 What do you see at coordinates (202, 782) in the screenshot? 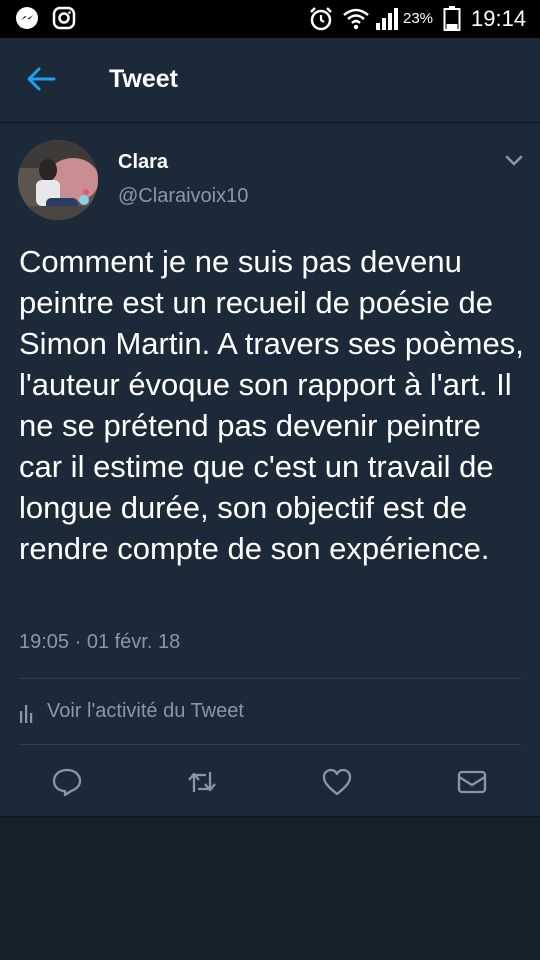
I see `retweet-icon` at bounding box center [202, 782].